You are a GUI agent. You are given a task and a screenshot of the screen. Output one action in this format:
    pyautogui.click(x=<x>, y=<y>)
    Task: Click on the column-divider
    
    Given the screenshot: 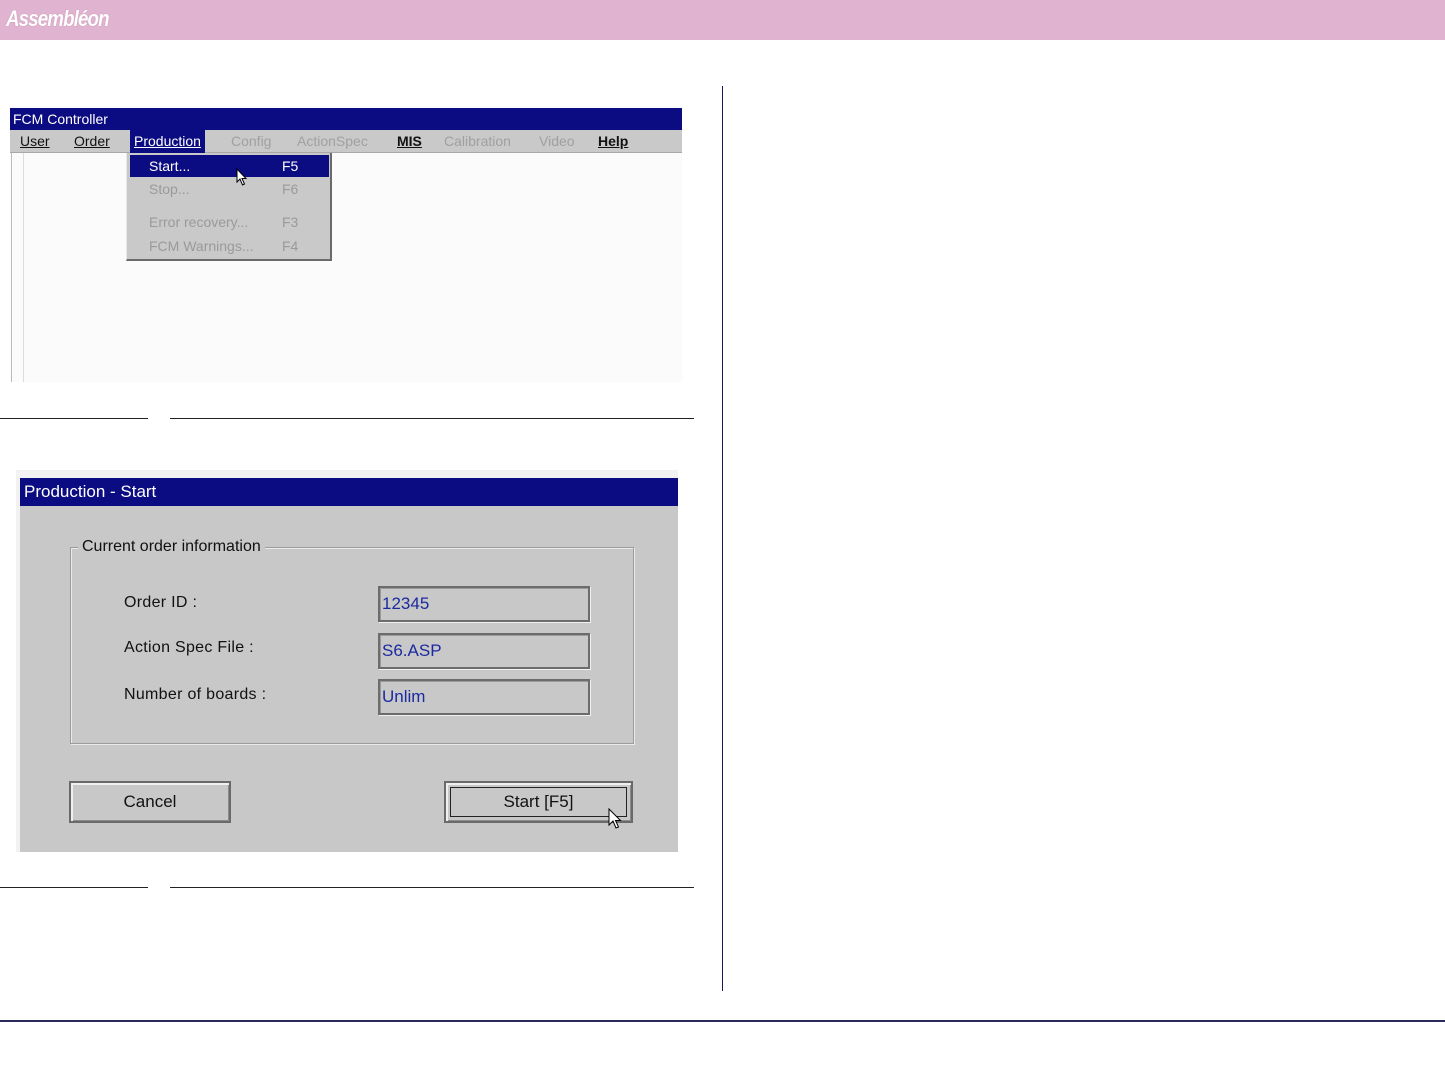 What is the action you would take?
    pyautogui.click(x=722, y=538)
    